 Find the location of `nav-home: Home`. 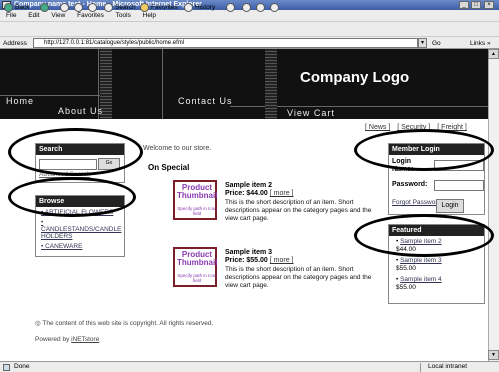

nav-home: Home is located at coordinates (20, 101).